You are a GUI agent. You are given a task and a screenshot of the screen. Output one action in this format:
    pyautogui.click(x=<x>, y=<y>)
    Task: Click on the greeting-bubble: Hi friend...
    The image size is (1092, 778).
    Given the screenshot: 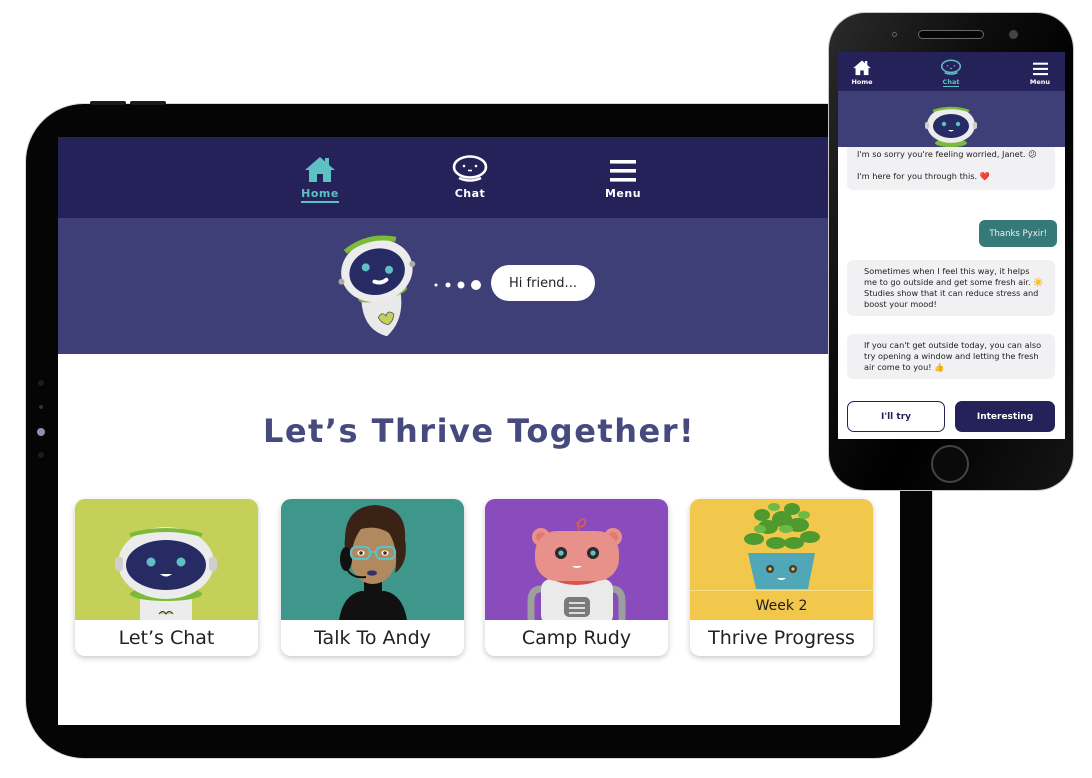 What is the action you would take?
    pyautogui.click(x=543, y=283)
    